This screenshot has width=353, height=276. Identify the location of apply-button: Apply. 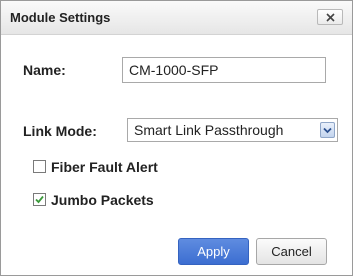
(213, 251).